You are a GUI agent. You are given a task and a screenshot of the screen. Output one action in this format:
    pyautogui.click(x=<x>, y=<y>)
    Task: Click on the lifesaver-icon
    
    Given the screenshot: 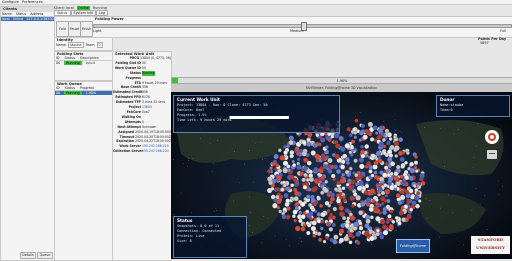 What is the action you would take?
    pyautogui.click(x=492, y=137)
    